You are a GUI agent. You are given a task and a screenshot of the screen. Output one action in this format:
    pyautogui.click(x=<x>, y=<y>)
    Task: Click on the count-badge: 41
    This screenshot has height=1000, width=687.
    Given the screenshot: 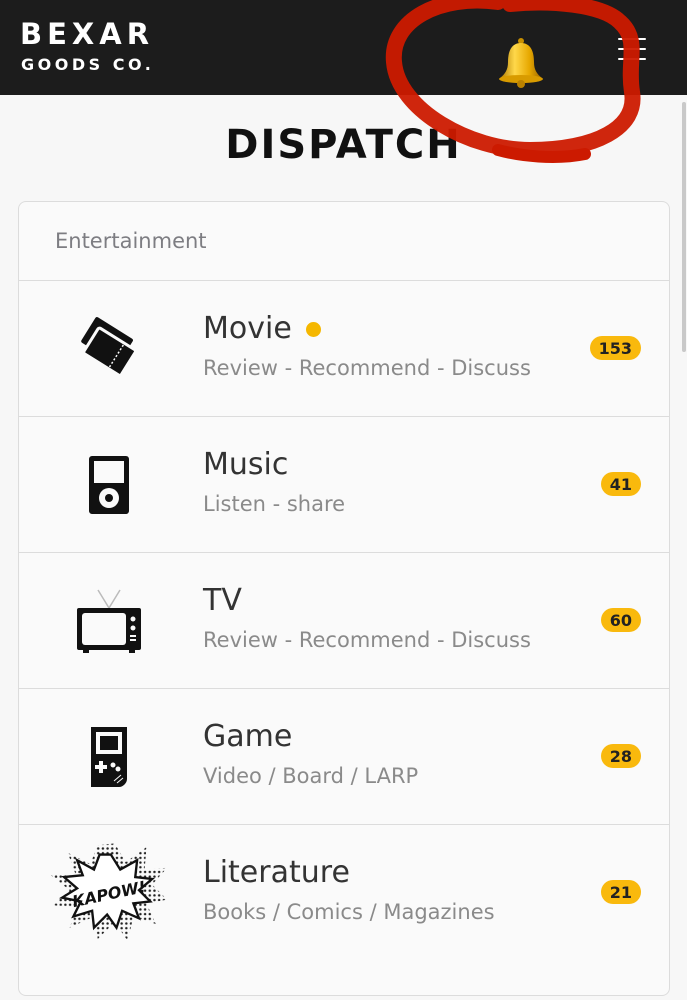 What is the action you would take?
    pyautogui.click(x=620, y=484)
    